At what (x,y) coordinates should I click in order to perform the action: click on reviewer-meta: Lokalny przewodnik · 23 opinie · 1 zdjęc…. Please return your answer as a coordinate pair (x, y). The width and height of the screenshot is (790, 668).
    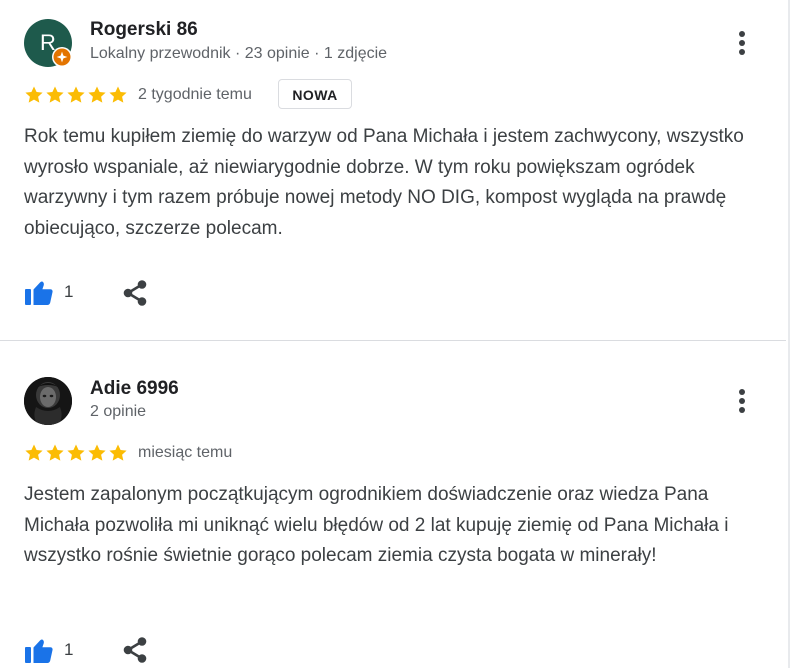
    Looking at the image, I should click on (238, 54).